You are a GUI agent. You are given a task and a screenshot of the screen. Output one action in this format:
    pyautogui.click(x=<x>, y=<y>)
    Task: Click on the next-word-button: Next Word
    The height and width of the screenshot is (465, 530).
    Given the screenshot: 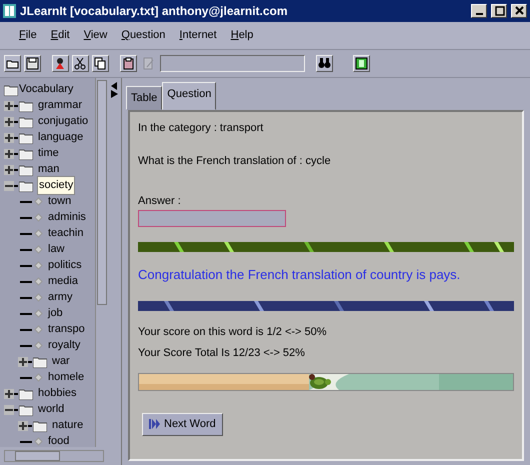 What is the action you would take?
    pyautogui.click(x=182, y=424)
    